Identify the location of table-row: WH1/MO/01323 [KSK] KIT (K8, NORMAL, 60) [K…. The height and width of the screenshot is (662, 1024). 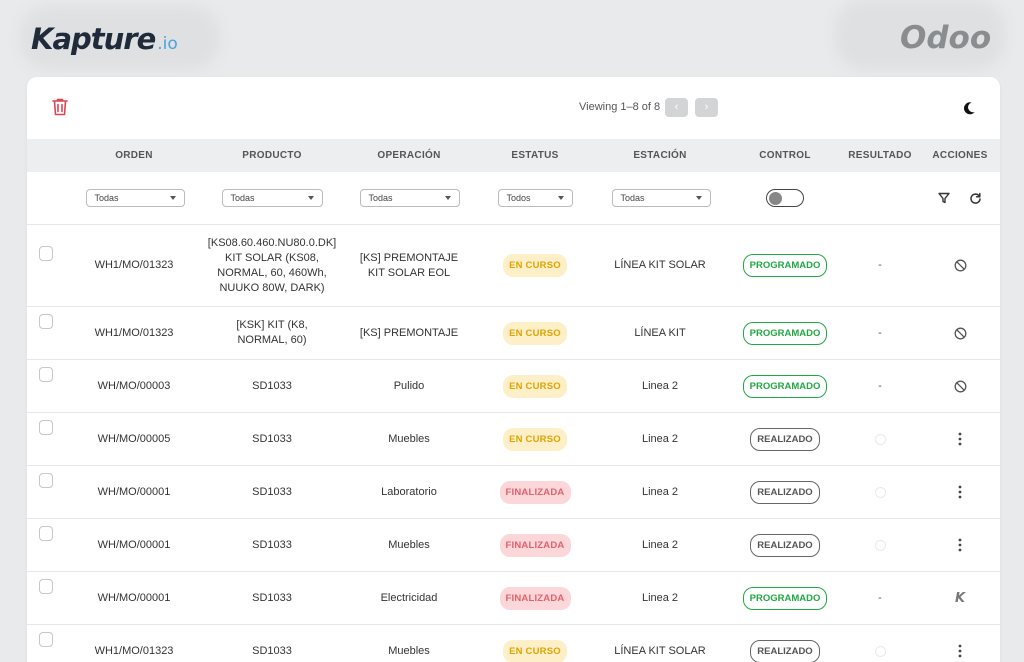
(513, 333).